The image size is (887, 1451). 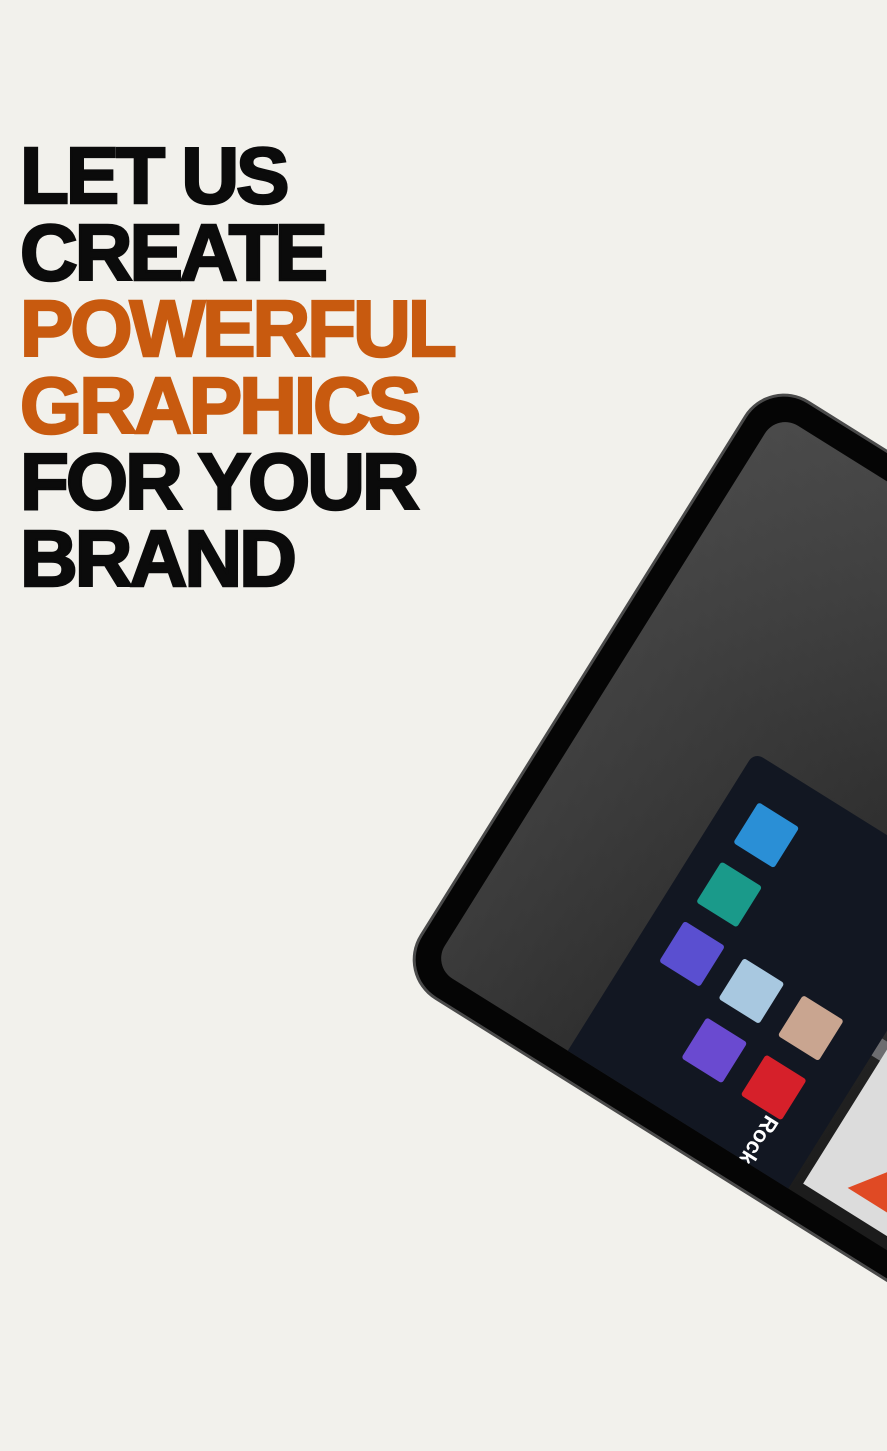 What do you see at coordinates (158, 558) in the screenshot?
I see `headline-line-6: BRAND` at bounding box center [158, 558].